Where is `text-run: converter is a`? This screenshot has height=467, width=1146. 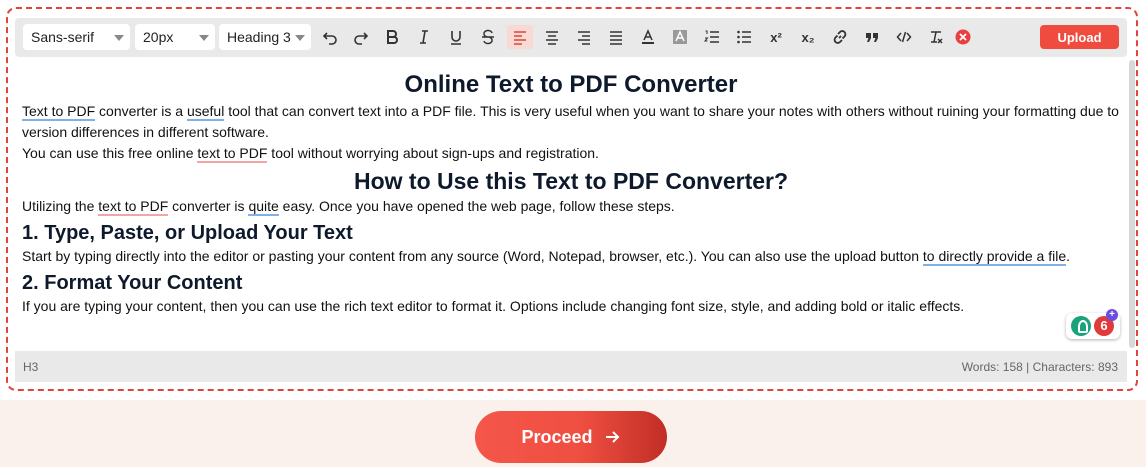 text-run: converter is a is located at coordinates (141, 111).